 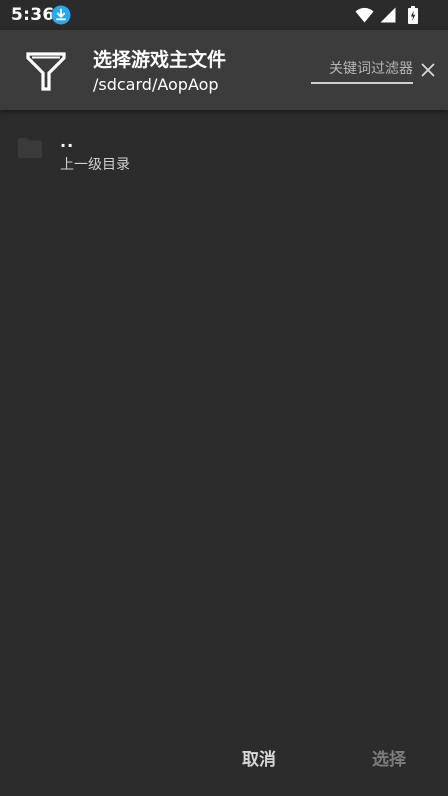 I want to click on cancel-button: 取消, so click(x=259, y=757).